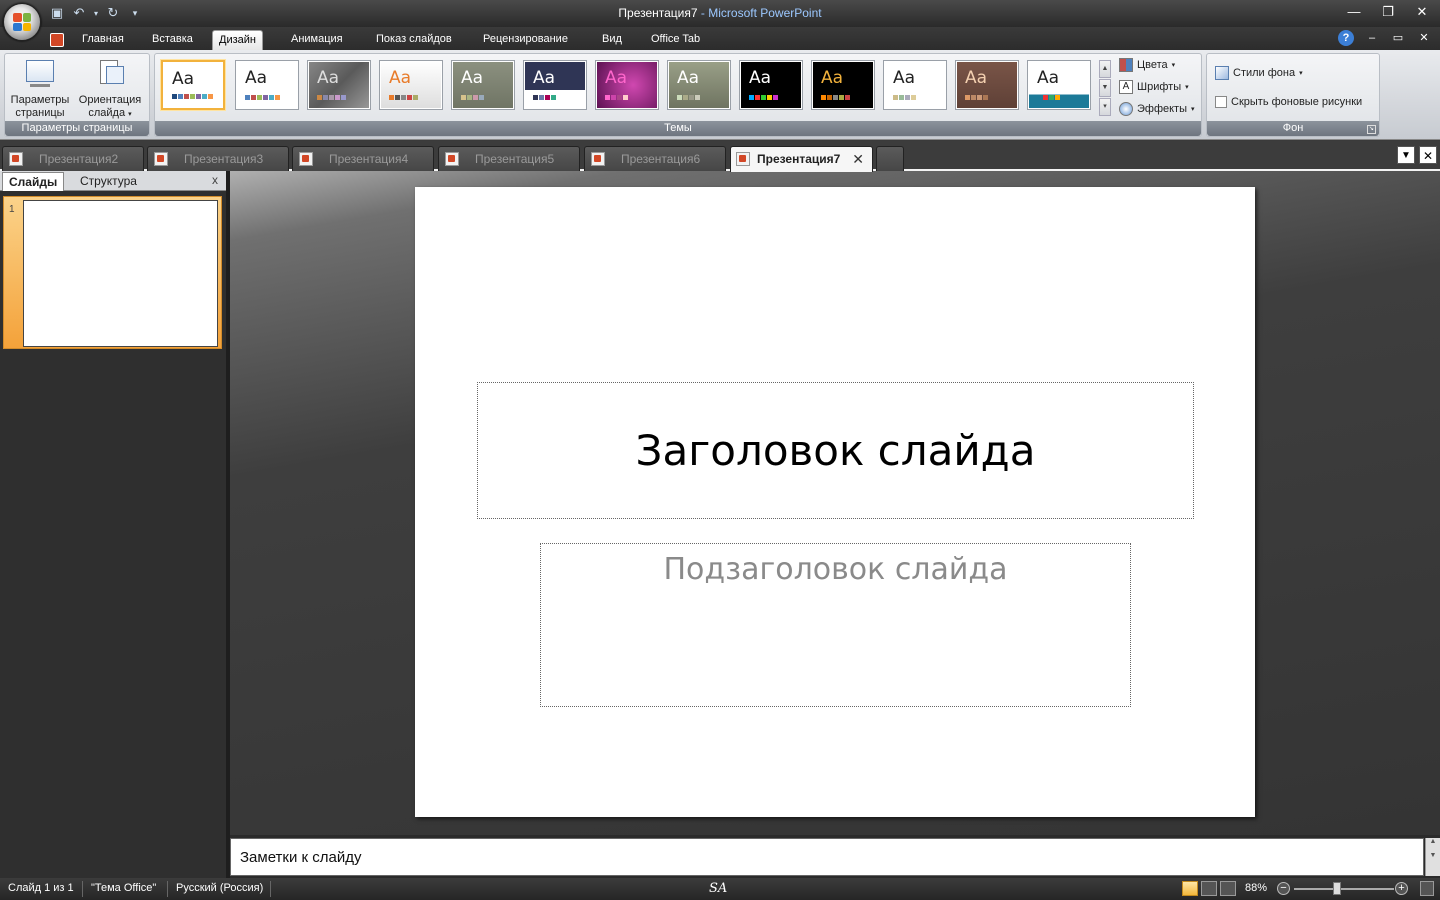  What do you see at coordinates (483, 85) in the screenshot?
I see `theme-thumb-5: Aa` at bounding box center [483, 85].